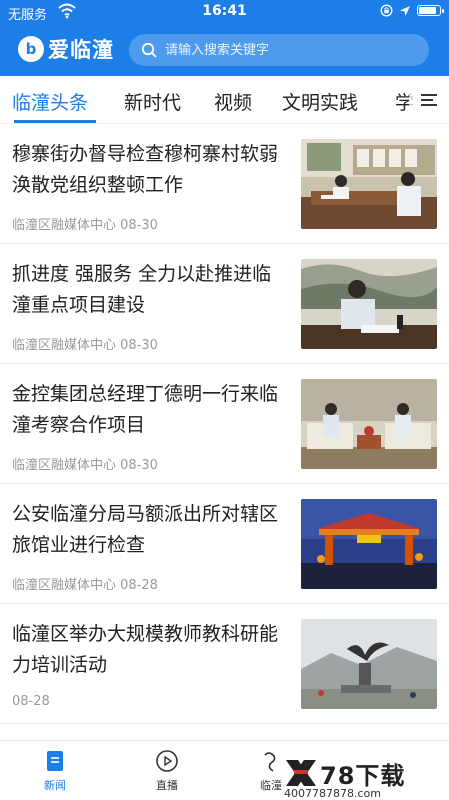 This screenshot has height=800, width=449. I want to click on tab-lintong-headlines: 临潼头条, so click(50, 101).